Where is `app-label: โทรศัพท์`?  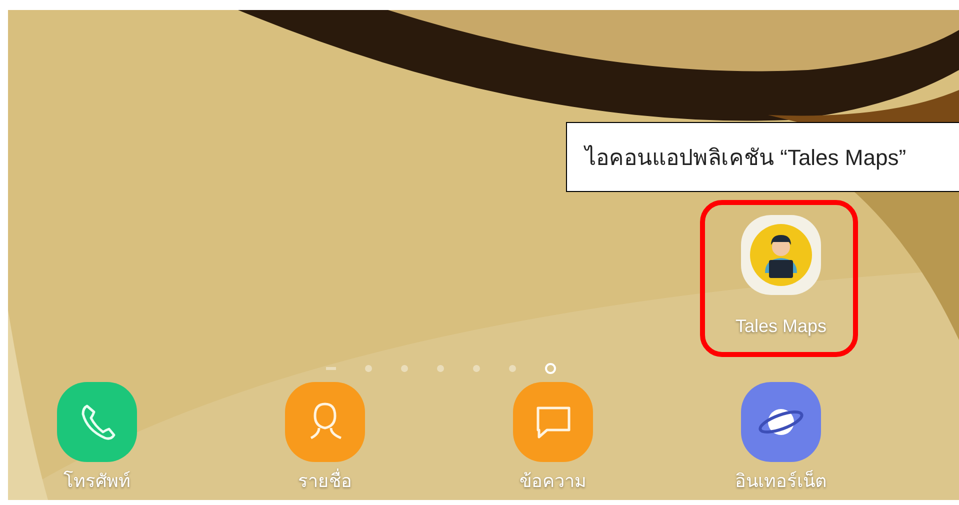
app-label: โทรศัพท์ is located at coordinates (97, 481).